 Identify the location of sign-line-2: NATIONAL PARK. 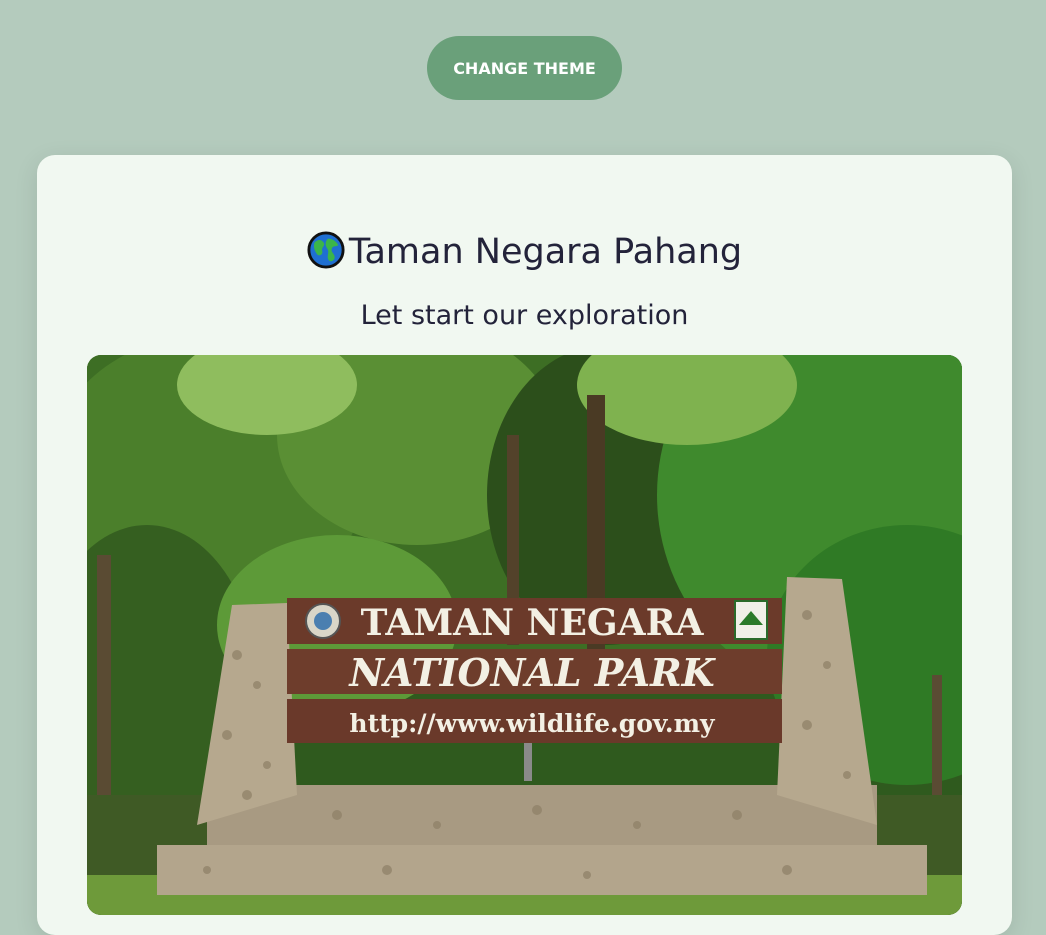
(532, 672).